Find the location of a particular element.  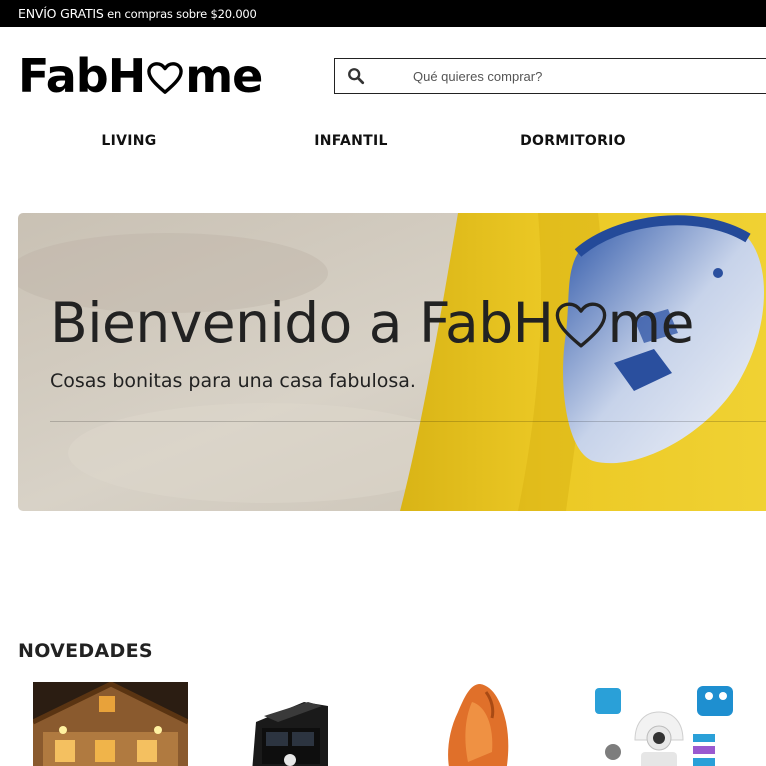

house-lights-image is located at coordinates (110, 724).